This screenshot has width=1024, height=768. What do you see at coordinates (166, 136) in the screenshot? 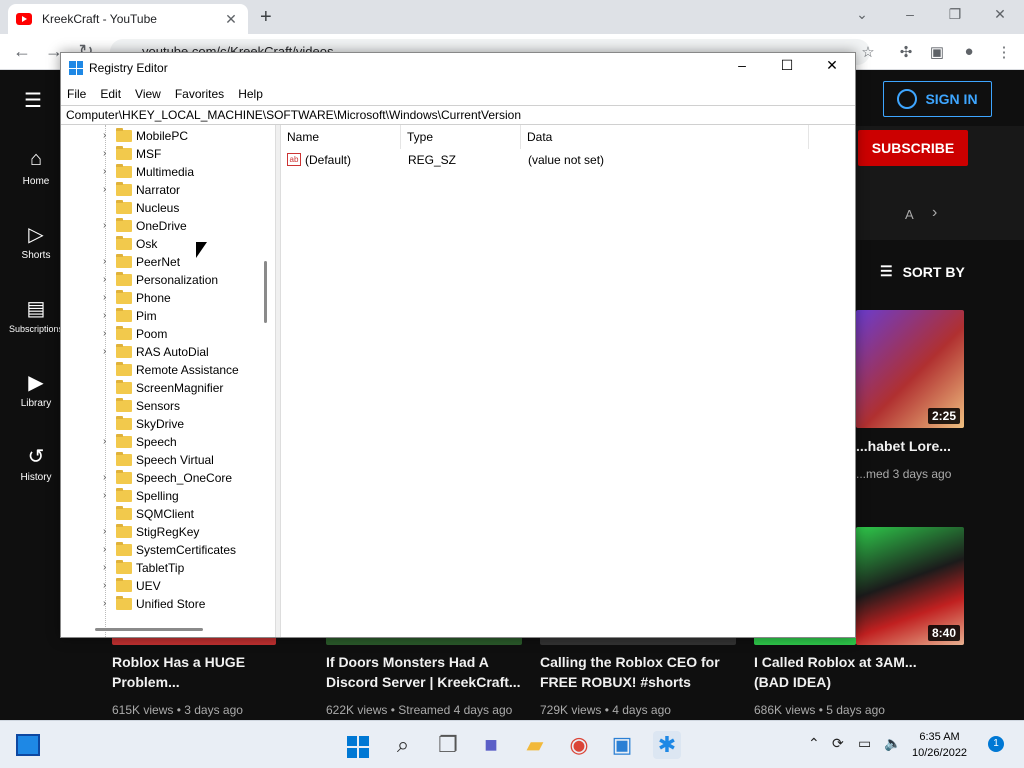
I see `tree-item-mobilepc: › MobilePC` at bounding box center [166, 136].